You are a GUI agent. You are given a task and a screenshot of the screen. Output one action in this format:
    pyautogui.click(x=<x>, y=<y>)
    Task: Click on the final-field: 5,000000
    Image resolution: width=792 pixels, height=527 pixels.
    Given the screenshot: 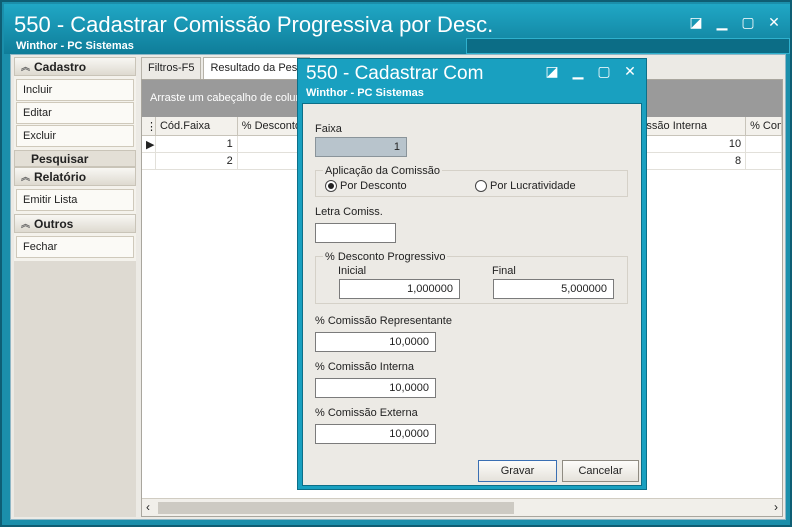 What is the action you would take?
    pyautogui.click(x=553, y=289)
    